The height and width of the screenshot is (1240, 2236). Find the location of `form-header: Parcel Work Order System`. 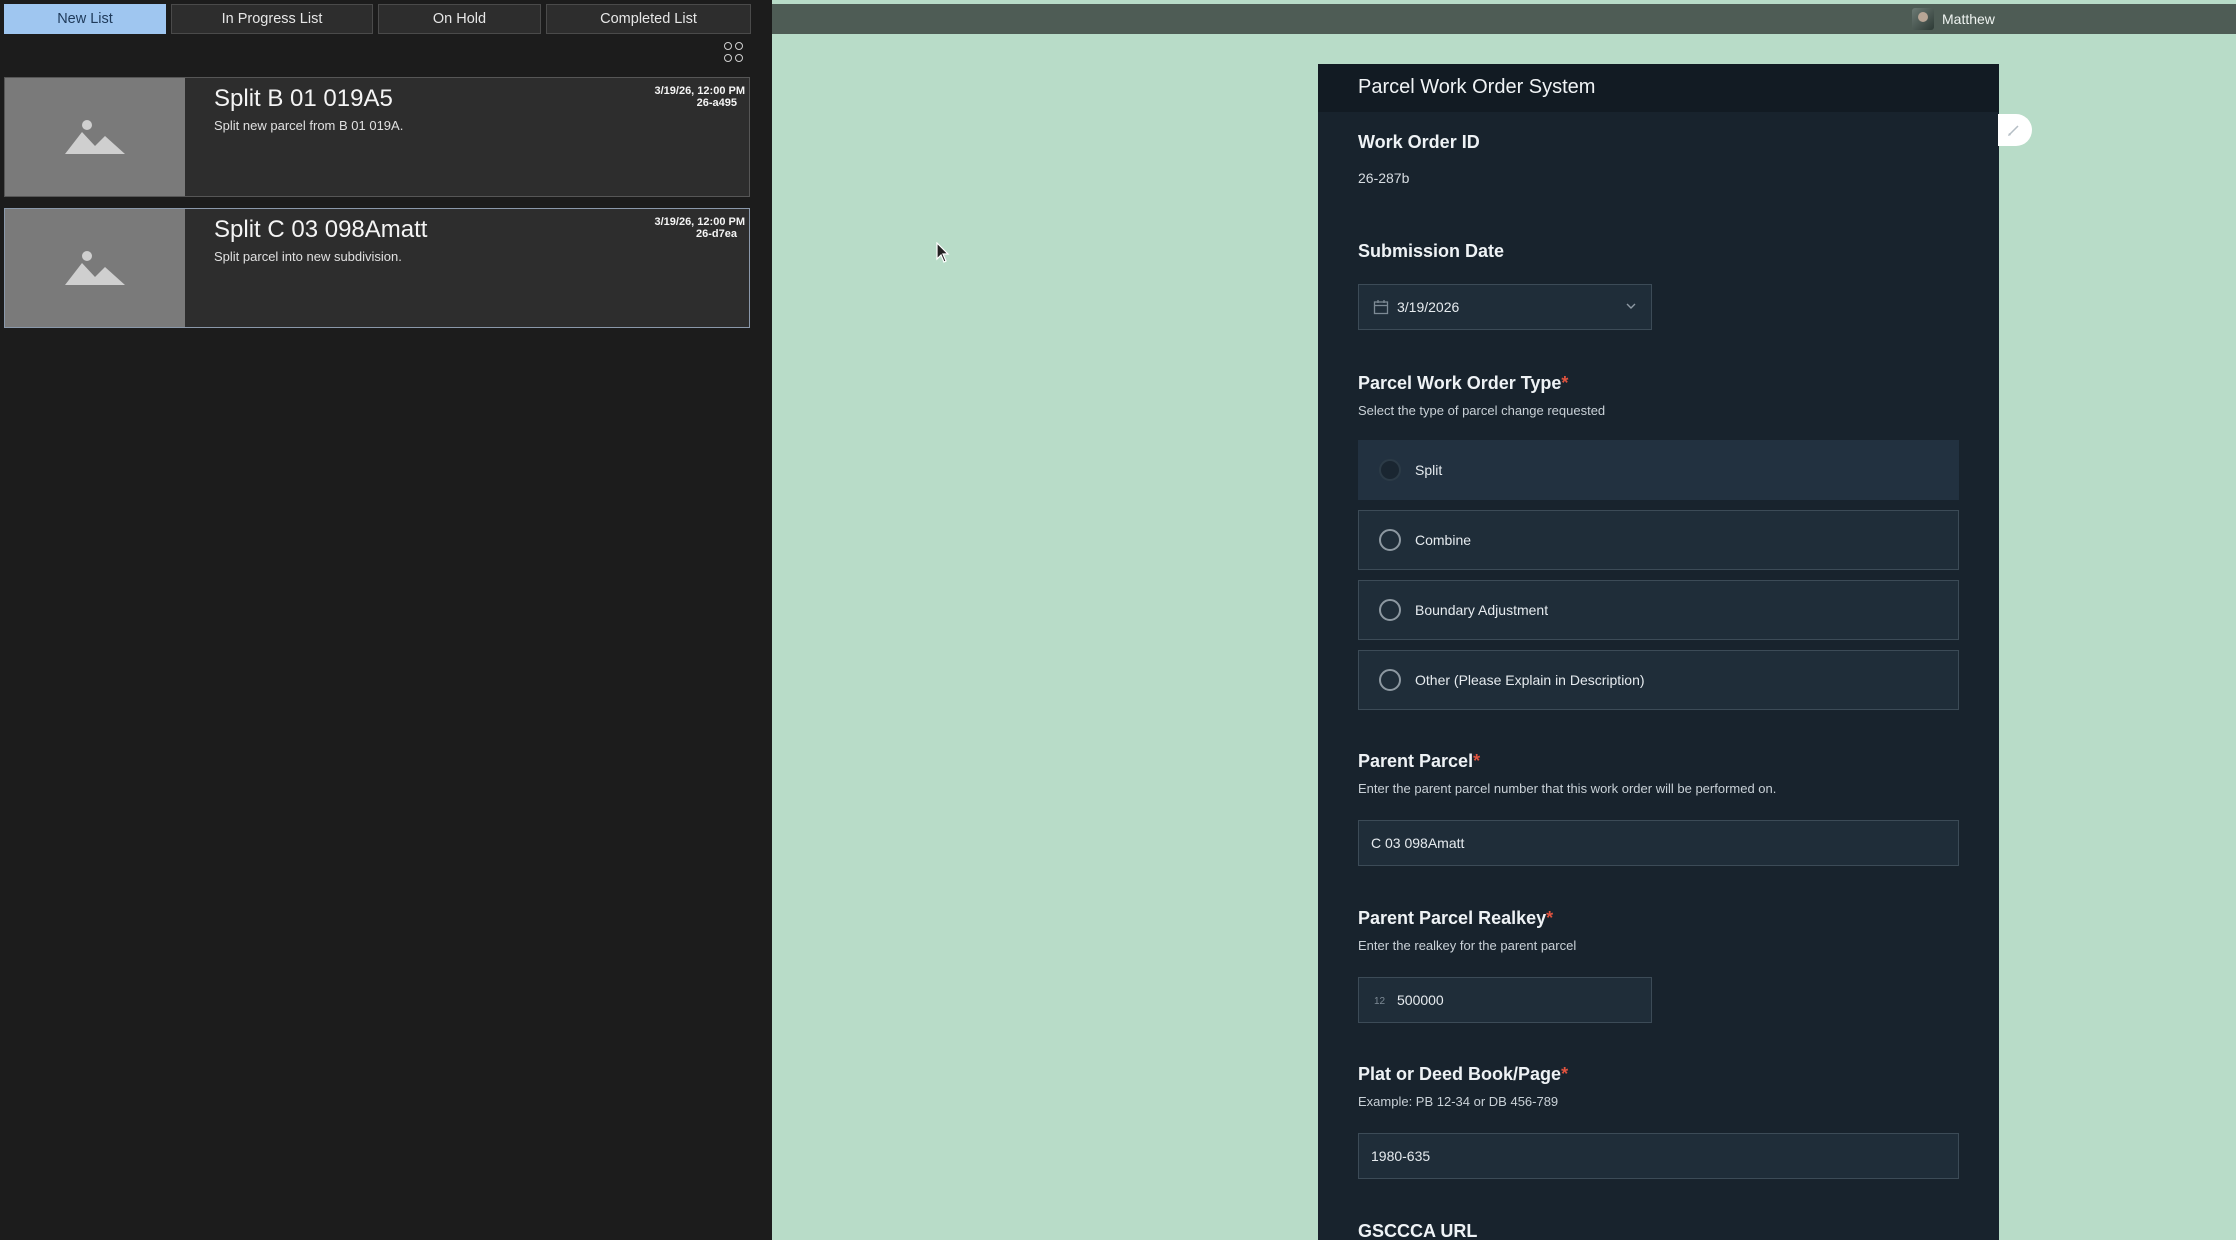

form-header: Parcel Work Order System is located at coordinates (1658, 88).